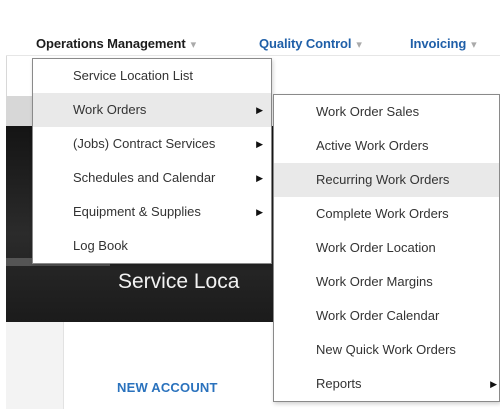  I want to click on menu-item-label: Schedules and Calendar, so click(144, 177).